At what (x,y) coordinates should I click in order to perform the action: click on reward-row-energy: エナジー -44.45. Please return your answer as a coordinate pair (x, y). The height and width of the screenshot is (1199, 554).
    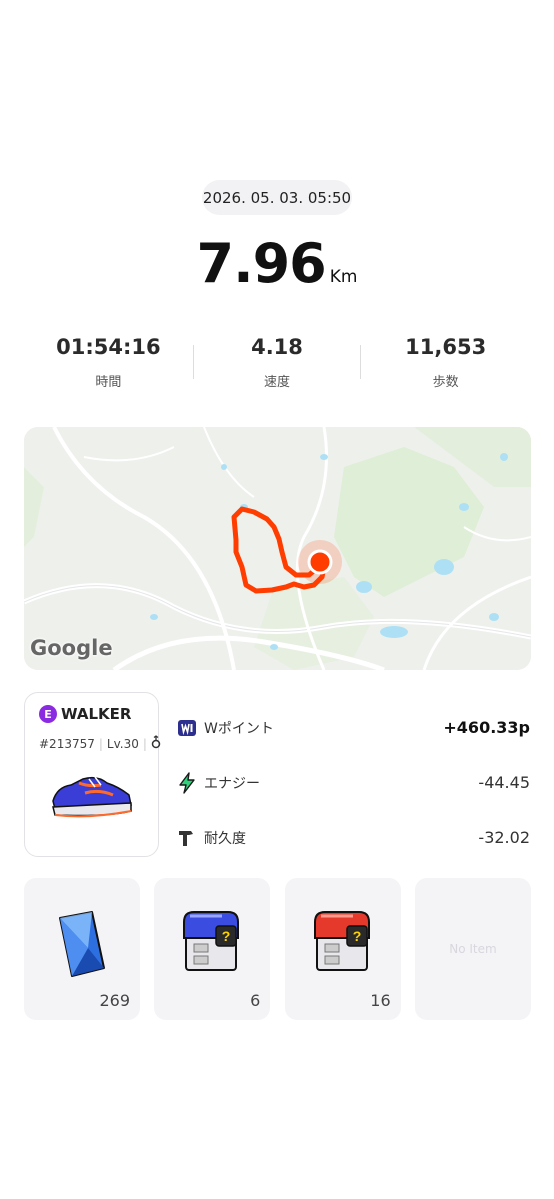
    Looking at the image, I should click on (353, 782).